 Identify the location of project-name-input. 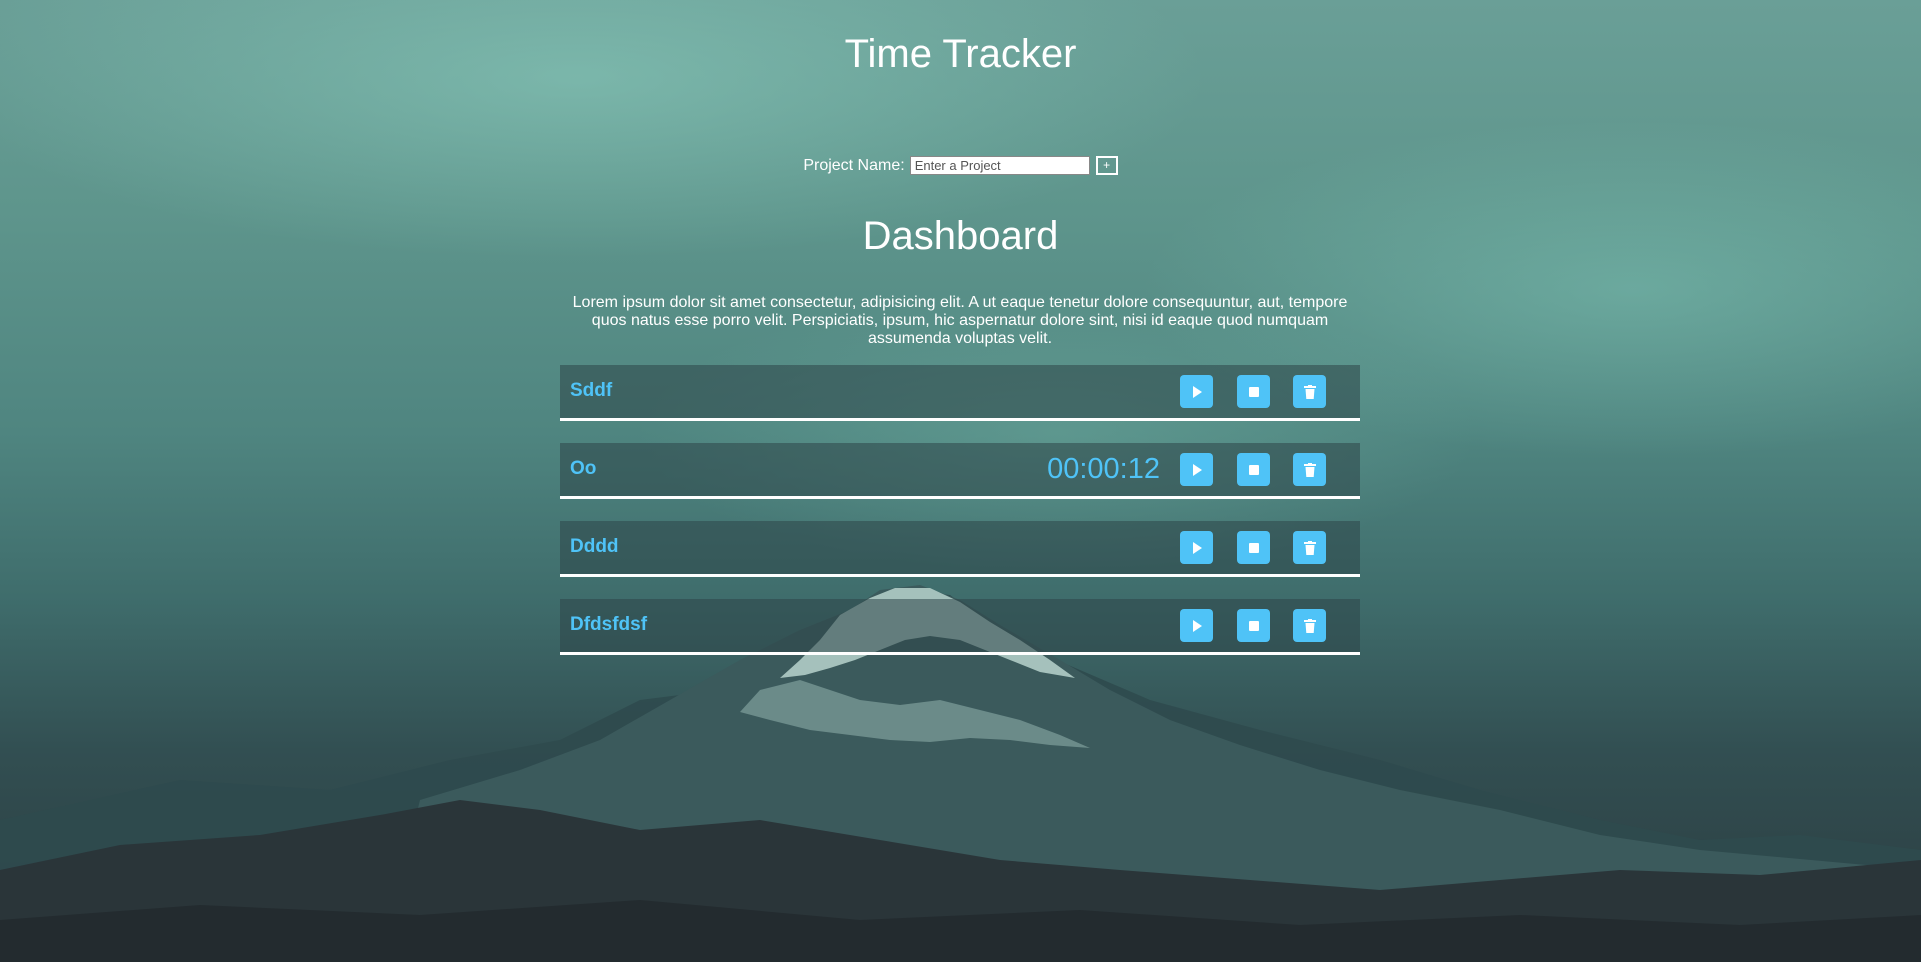
(999, 165).